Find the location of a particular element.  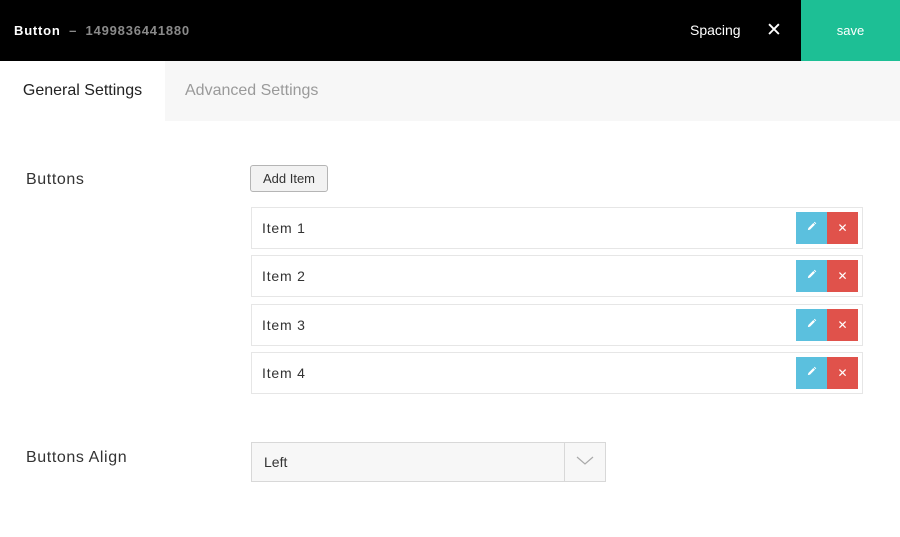

top-bar: Button – 1499836441880 Spacing ✕ save is located at coordinates (450, 30).